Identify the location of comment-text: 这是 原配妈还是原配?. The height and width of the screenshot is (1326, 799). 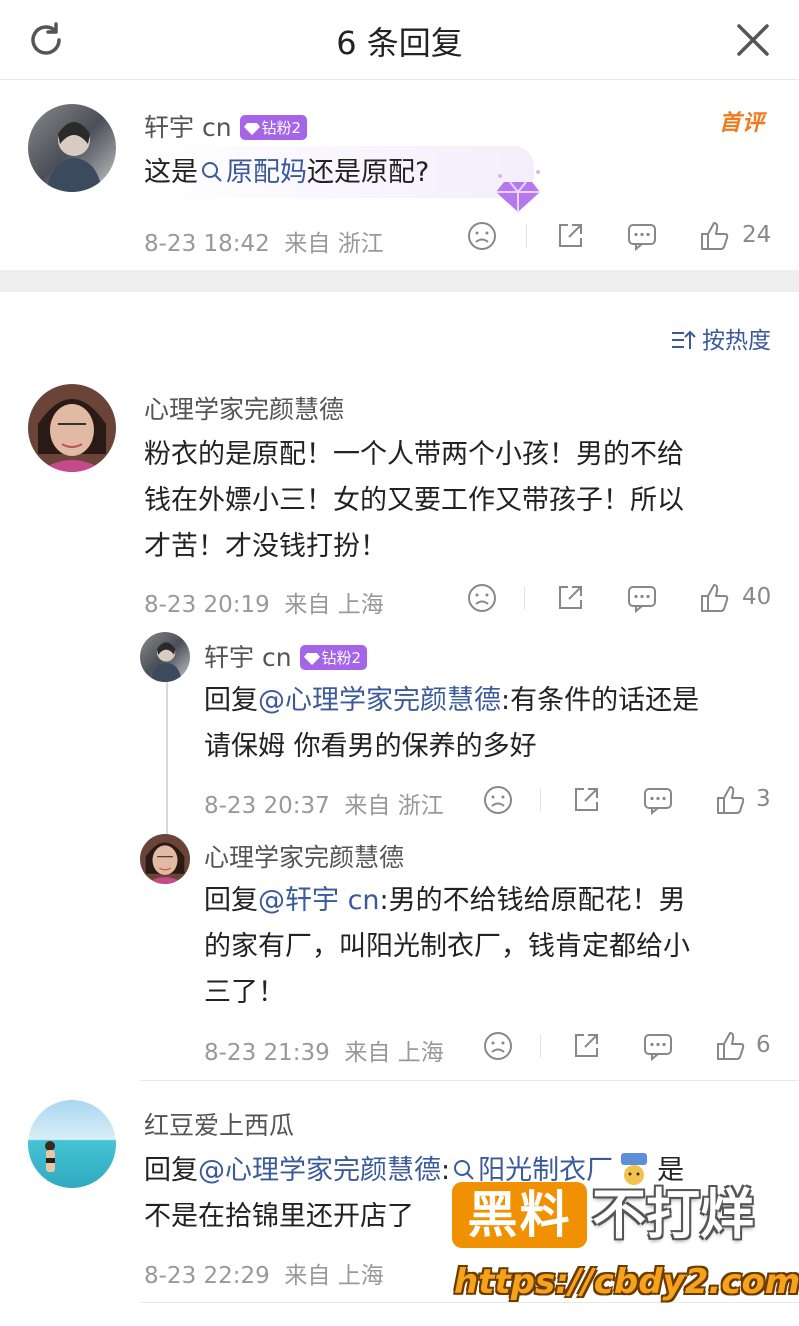
(287, 172).